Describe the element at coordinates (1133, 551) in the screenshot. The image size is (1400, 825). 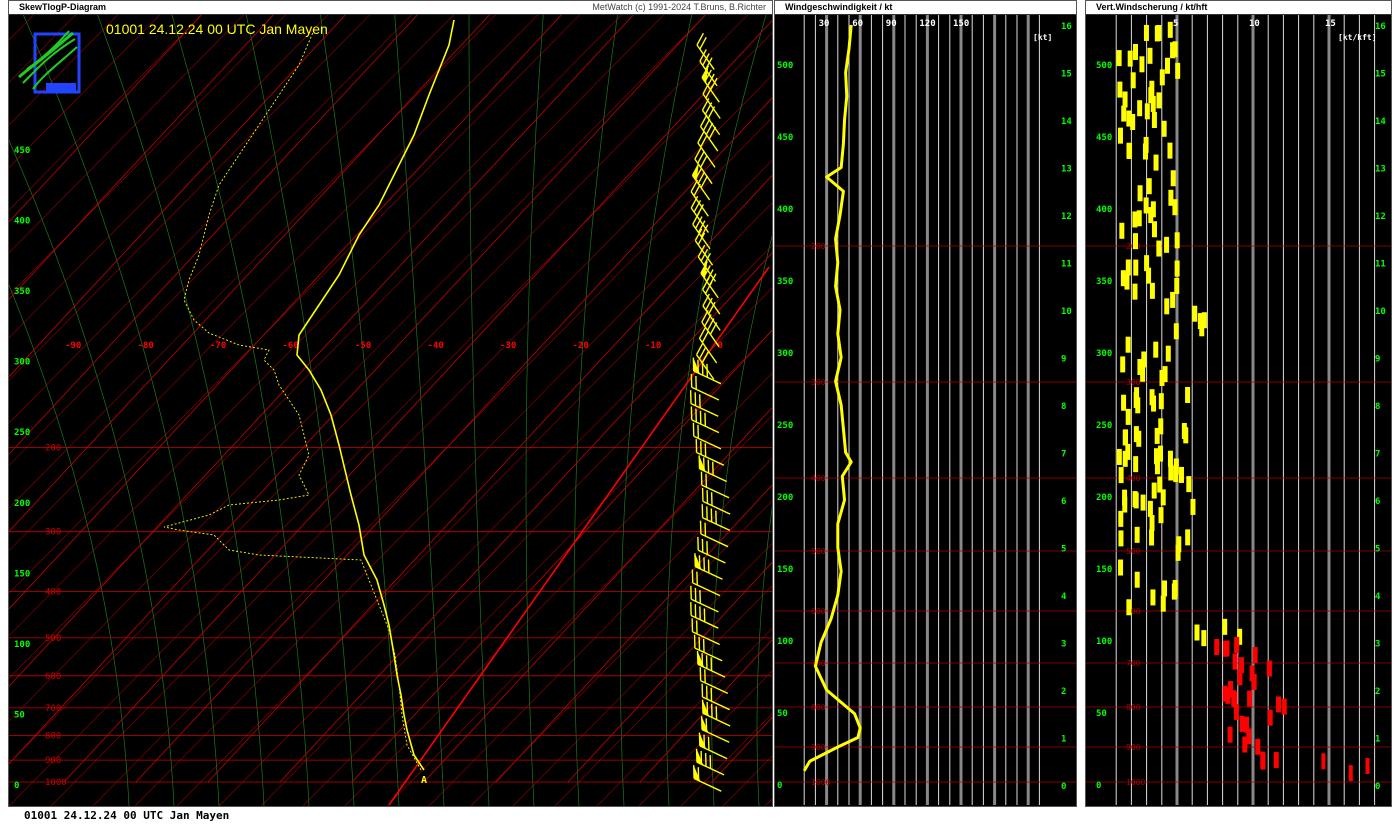
I see `pressure-level-label: 500` at that location.